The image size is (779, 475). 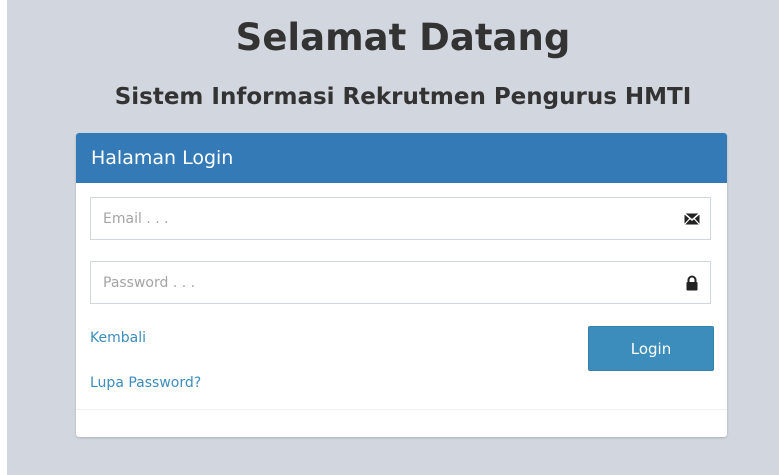 What do you see at coordinates (118, 338) in the screenshot?
I see `back-link: Kembali` at bounding box center [118, 338].